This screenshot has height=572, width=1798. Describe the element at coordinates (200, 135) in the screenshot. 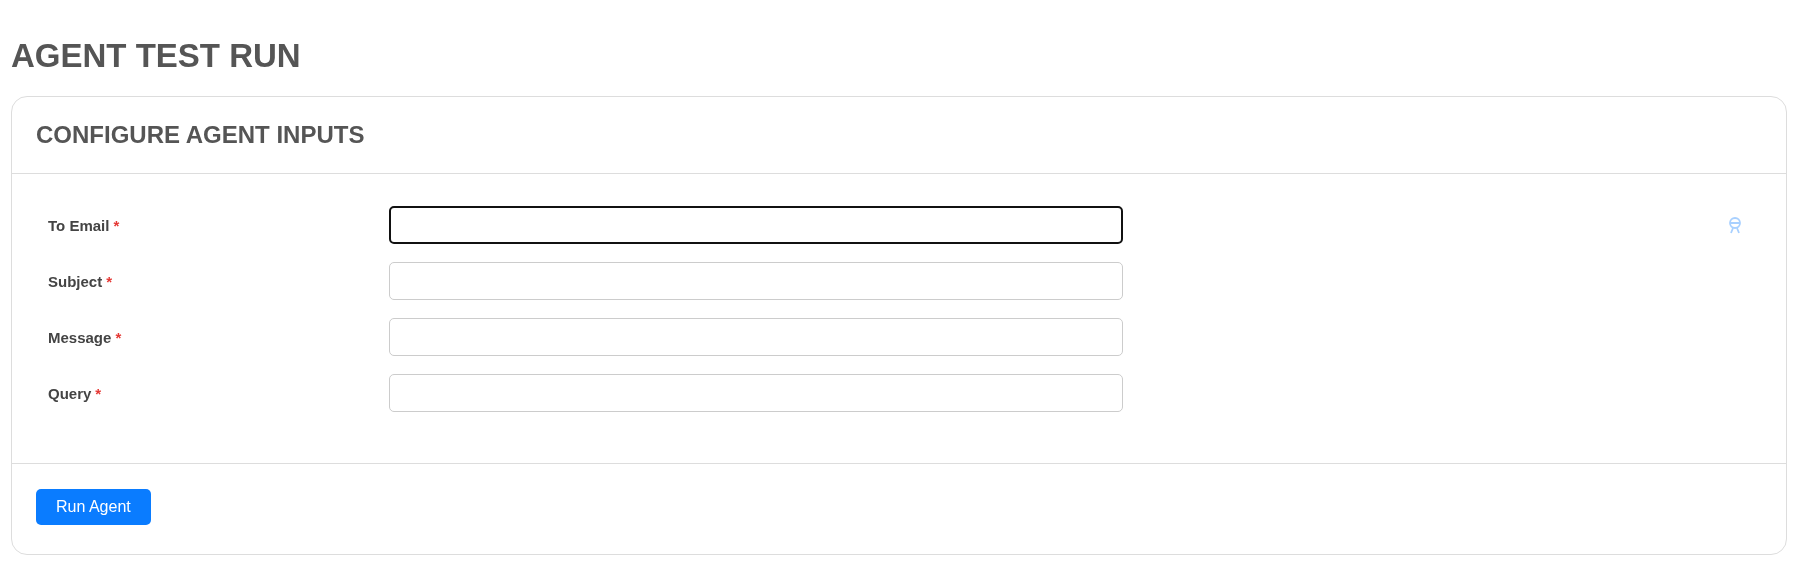

I see `card-title: CONFIGURE AGENT INPUTS` at that location.